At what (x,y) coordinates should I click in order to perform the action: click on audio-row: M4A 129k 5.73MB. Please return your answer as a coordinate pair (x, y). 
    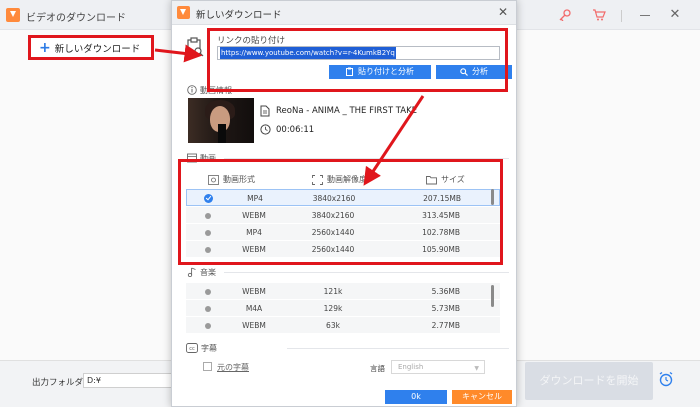
    Looking at the image, I should click on (343, 308).